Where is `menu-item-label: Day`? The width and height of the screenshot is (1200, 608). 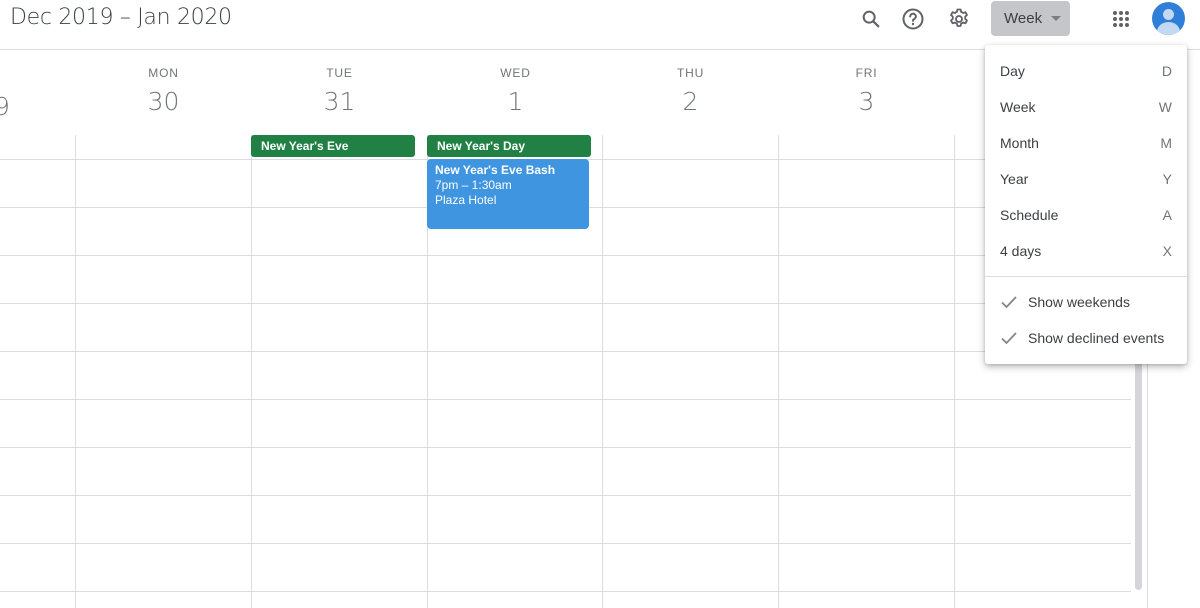 menu-item-label: Day is located at coordinates (1012, 71).